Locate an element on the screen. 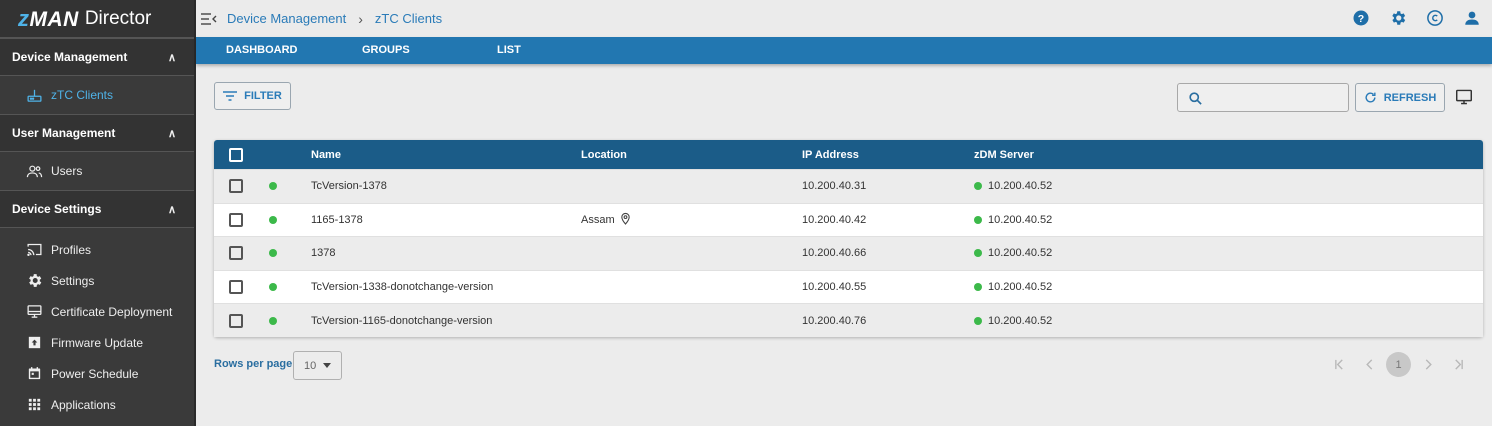  column-name: Name is located at coordinates (326, 155).